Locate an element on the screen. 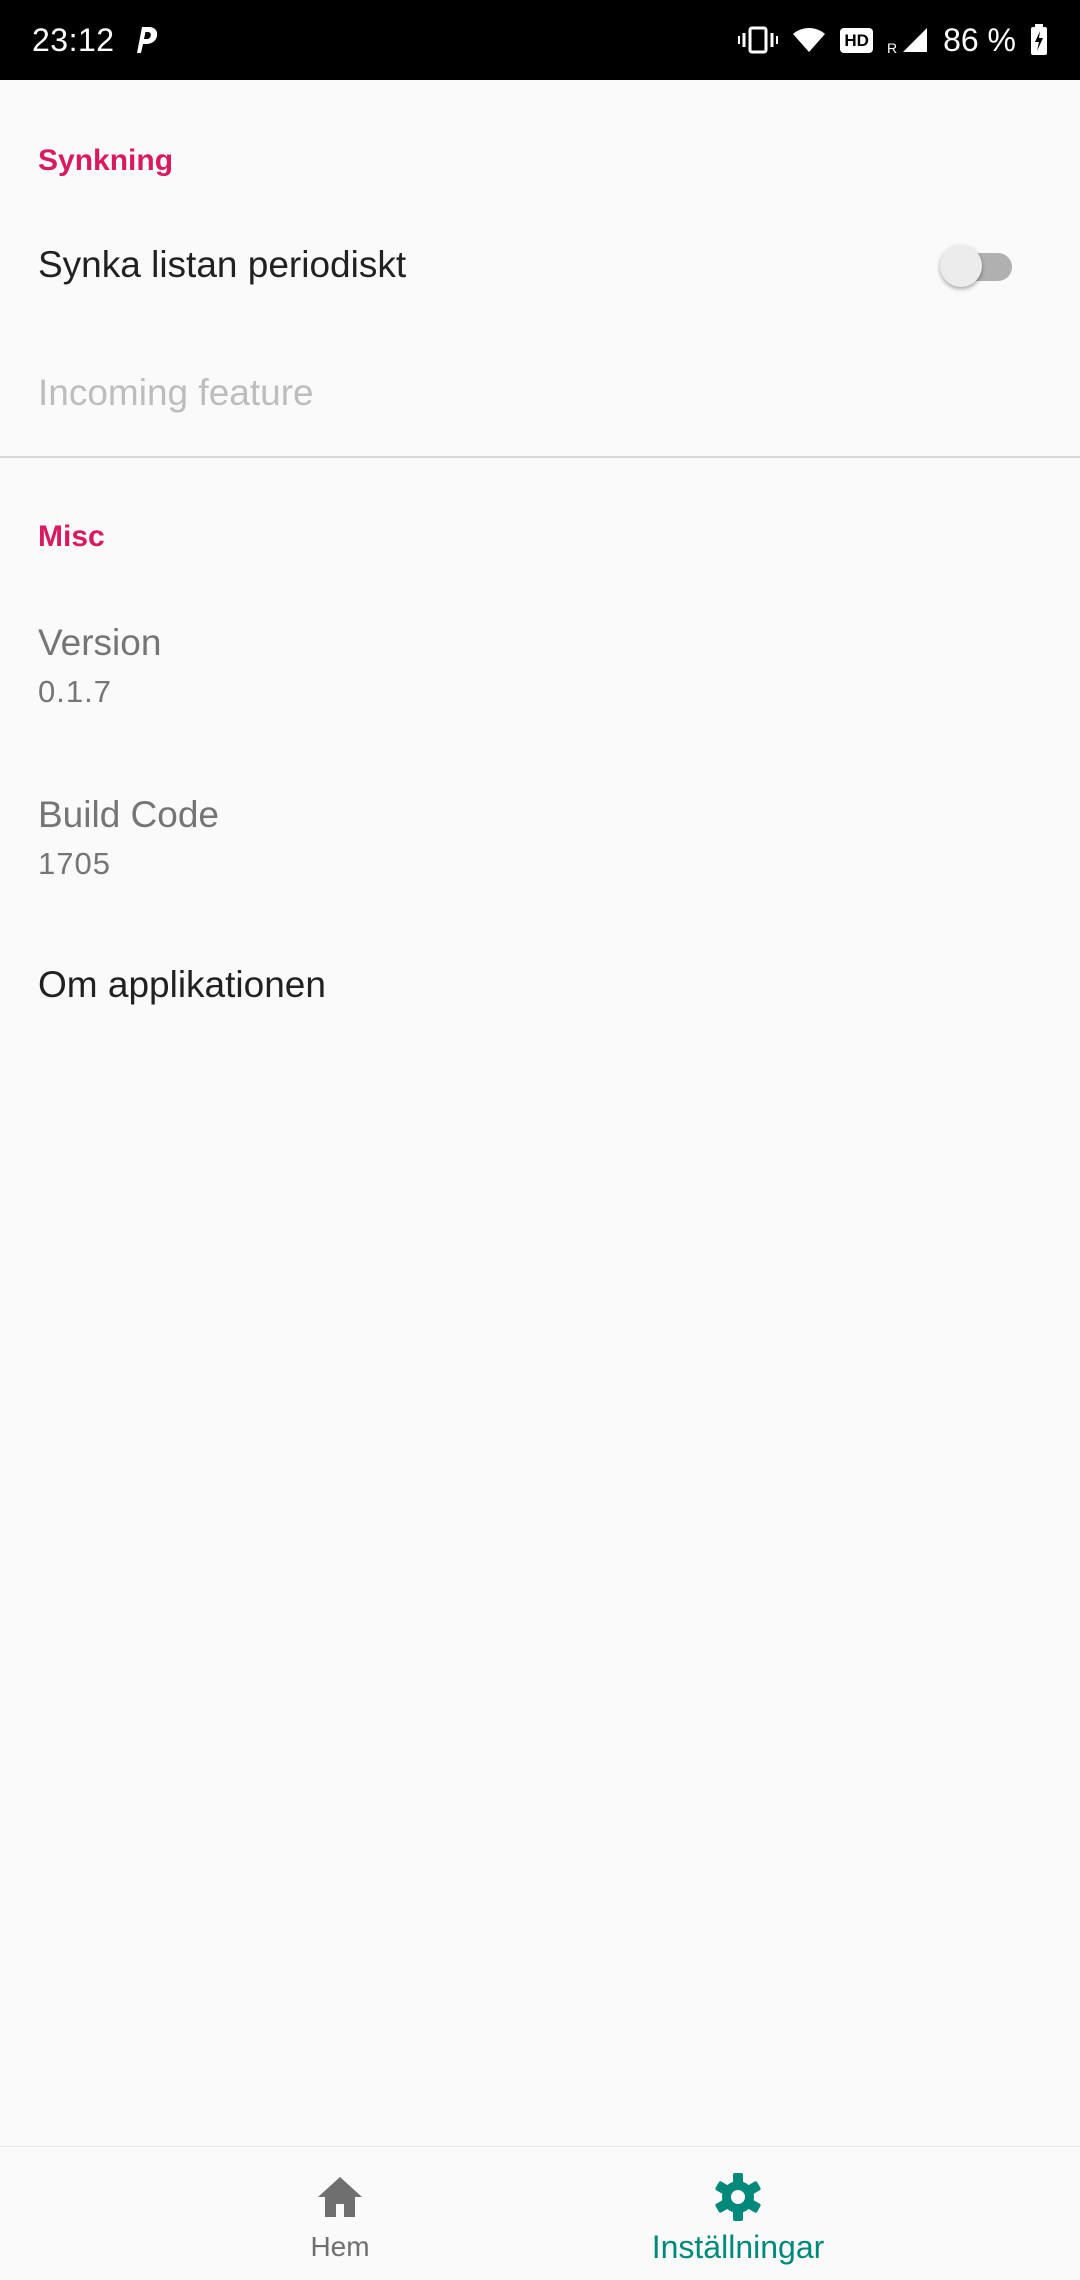 Image resolution: width=1080 pixels, height=2280 pixels. battery-percent: 86 % is located at coordinates (979, 39).